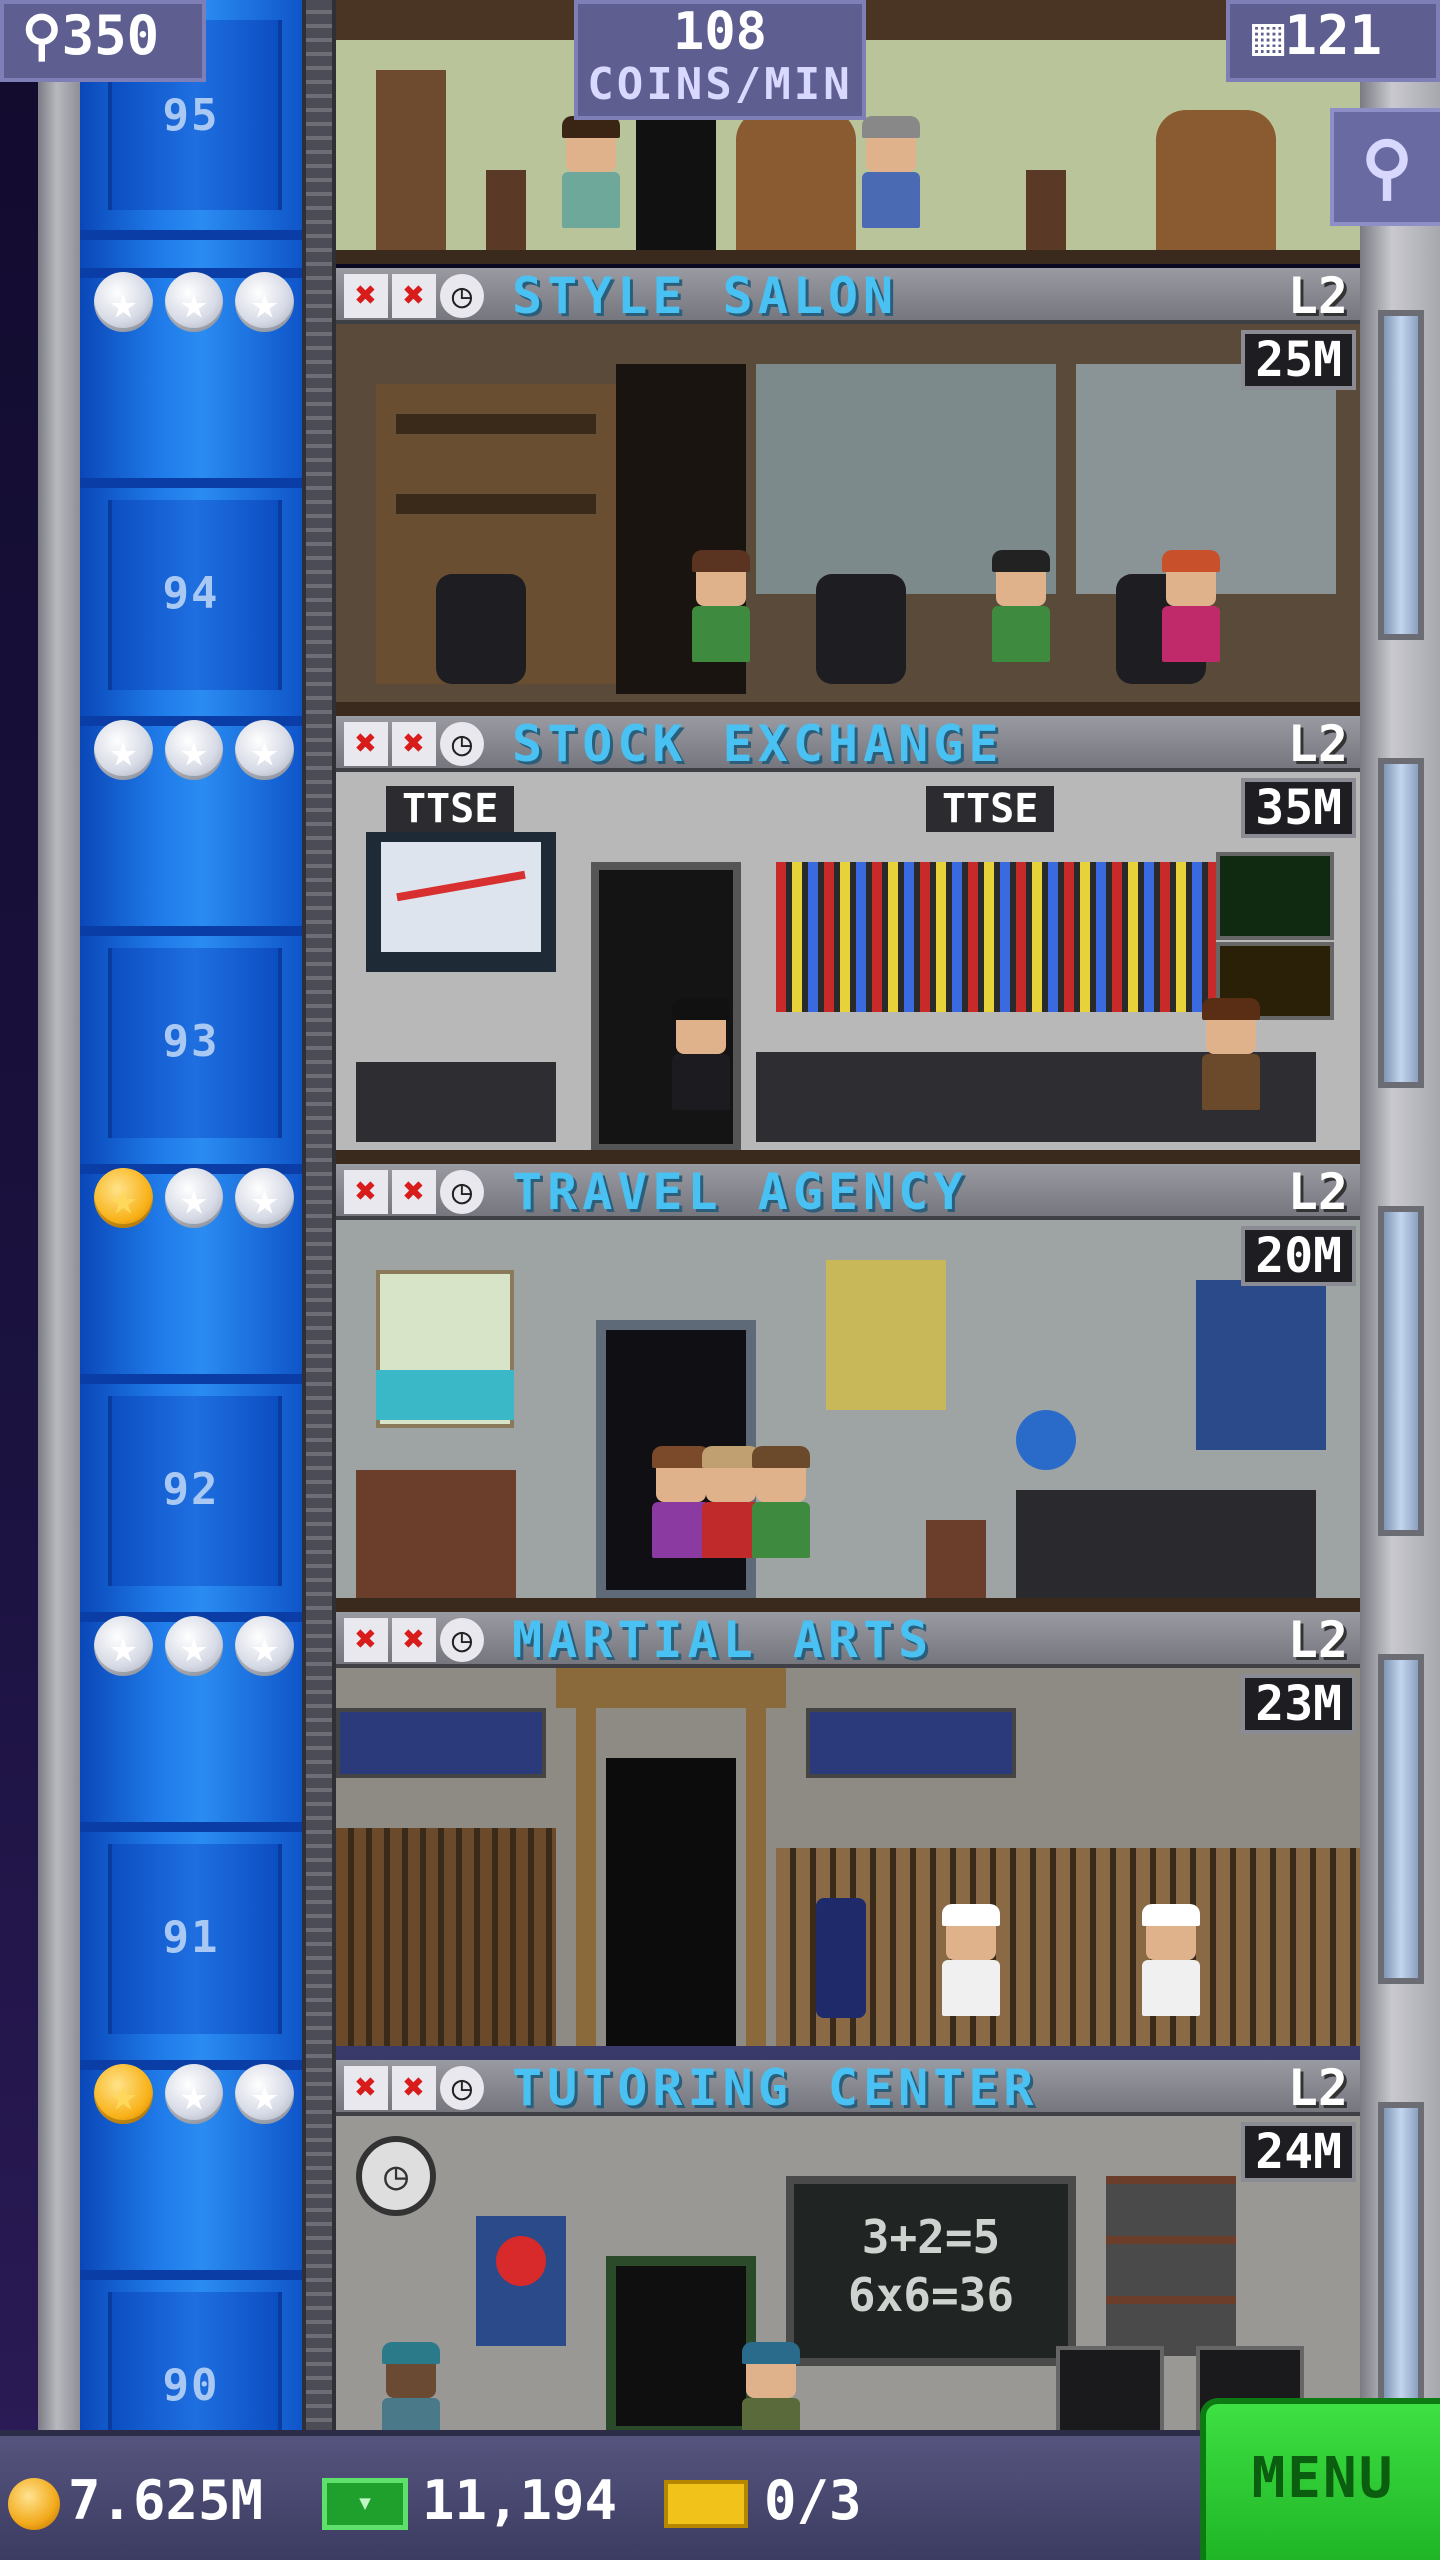 This screenshot has width=1440, height=2560. What do you see at coordinates (706, 2504) in the screenshot?
I see `ticket-icon` at bounding box center [706, 2504].